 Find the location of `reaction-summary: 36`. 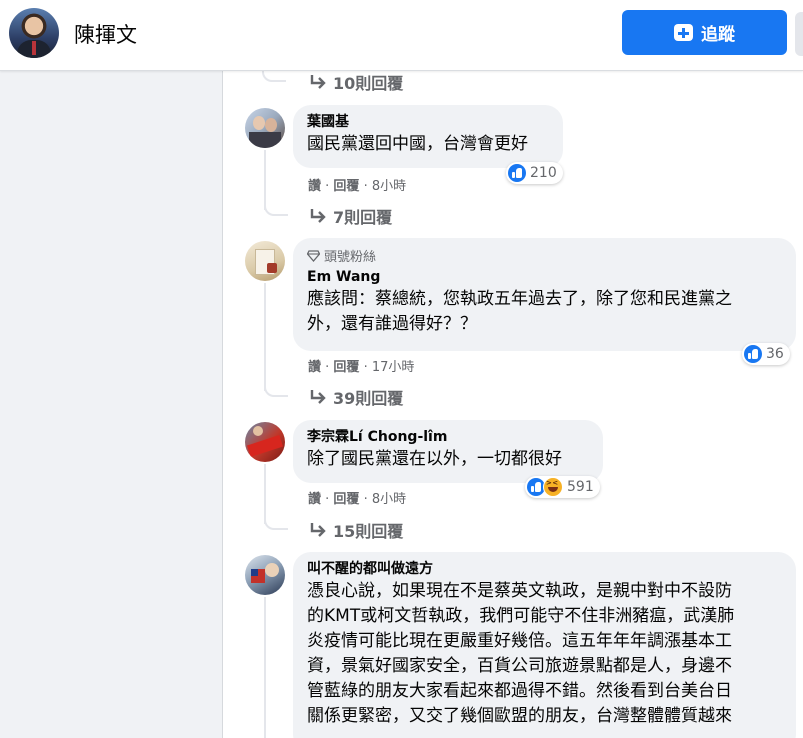

reaction-summary: 36 is located at coordinates (766, 354).